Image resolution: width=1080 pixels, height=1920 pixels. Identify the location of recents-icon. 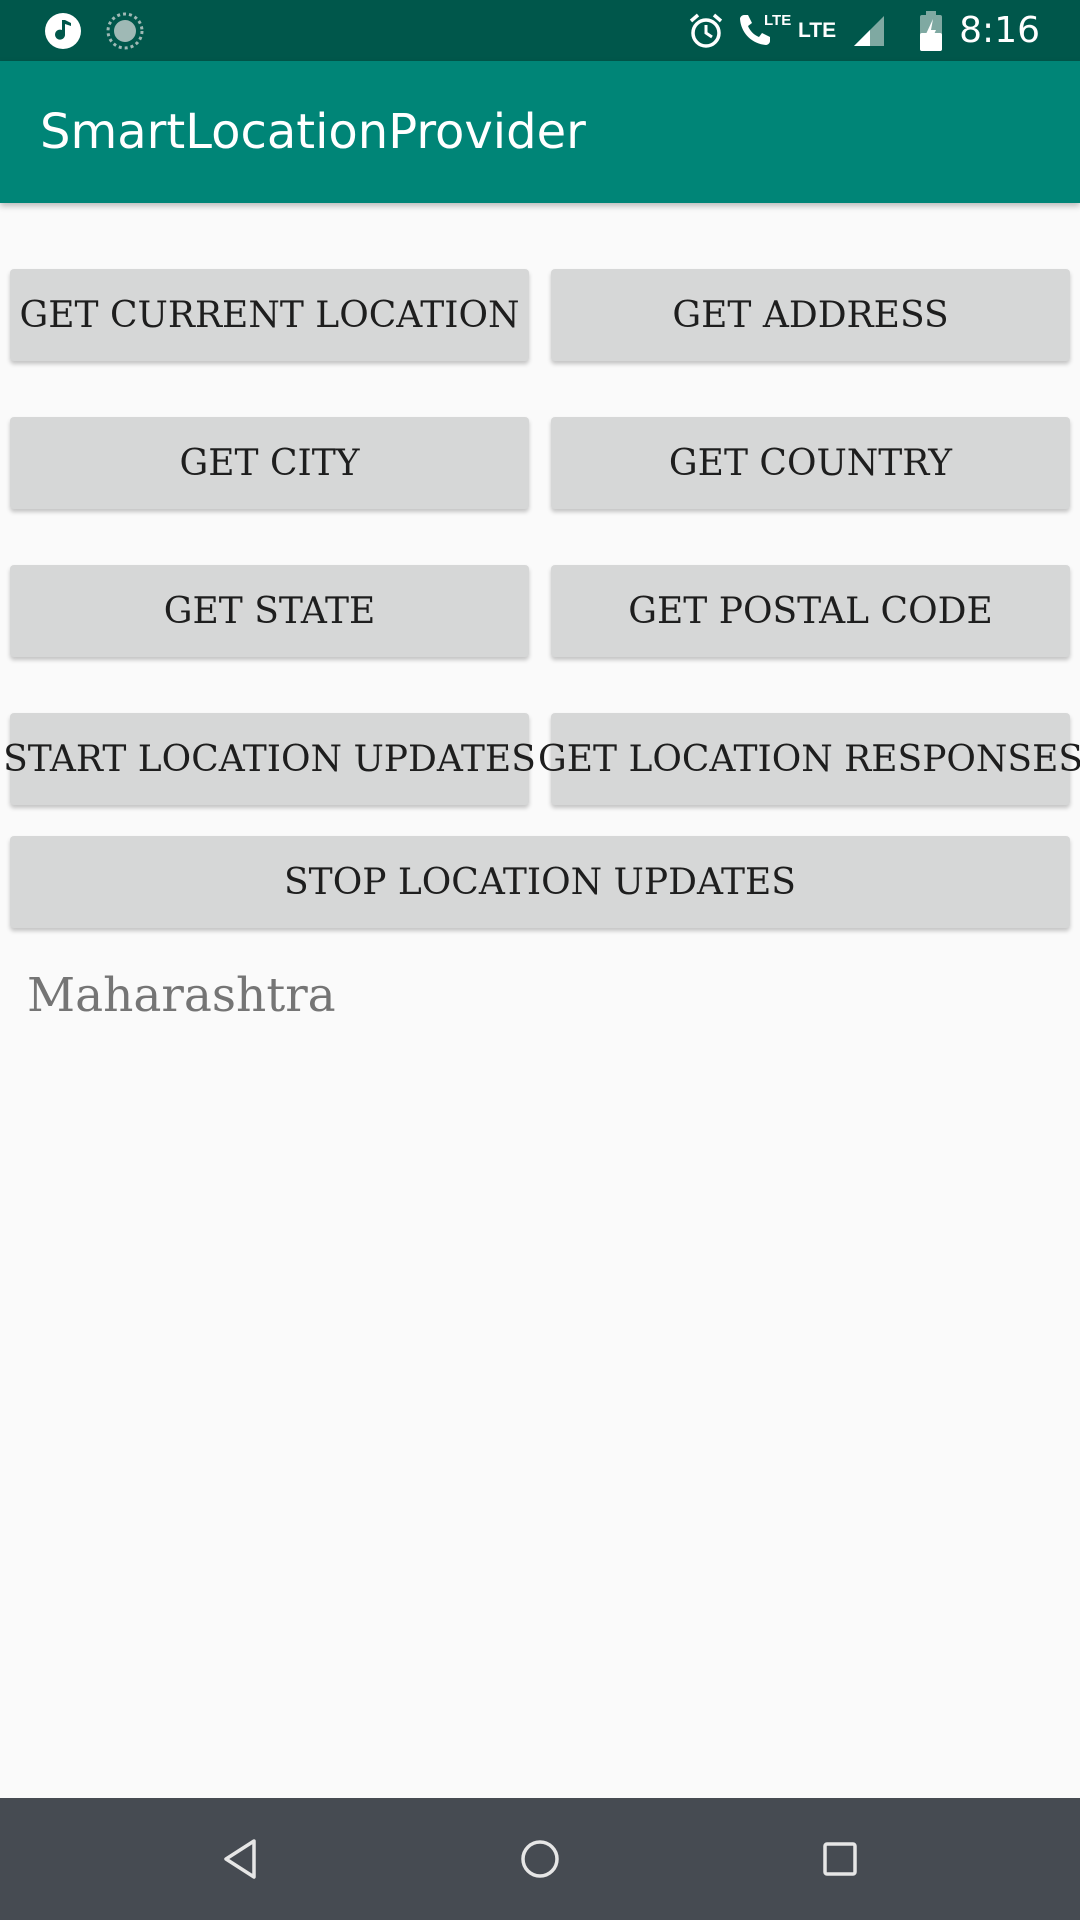
(840, 1859).